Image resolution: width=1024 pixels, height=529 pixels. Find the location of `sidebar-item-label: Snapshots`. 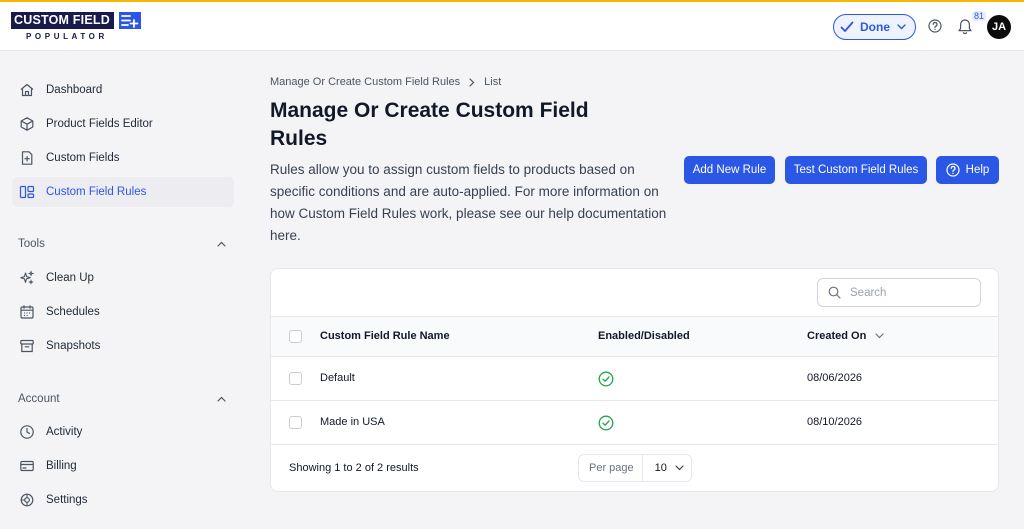

sidebar-item-label: Snapshots is located at coordinates (73, 346).